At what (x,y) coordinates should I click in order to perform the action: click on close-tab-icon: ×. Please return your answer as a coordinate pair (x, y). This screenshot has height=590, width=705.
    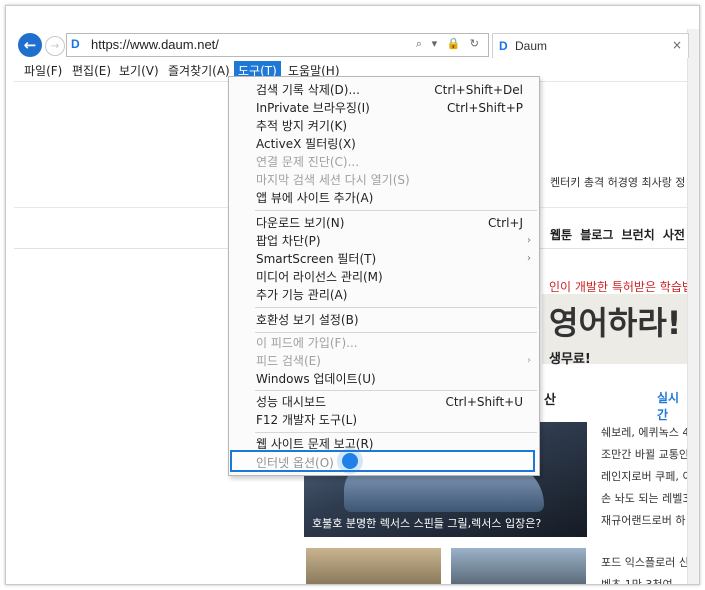
    Looking at the image, I should click on (677, 45).